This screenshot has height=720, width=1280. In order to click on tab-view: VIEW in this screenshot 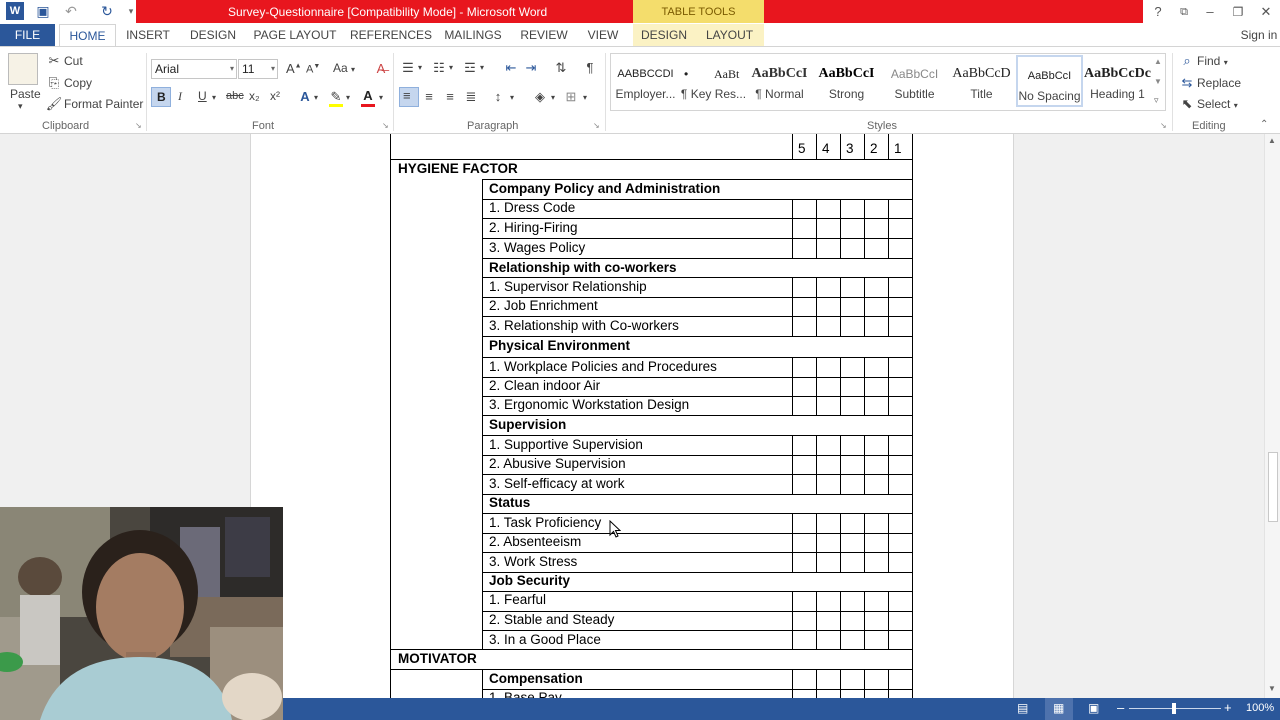, I will do `click(603, 35)`.